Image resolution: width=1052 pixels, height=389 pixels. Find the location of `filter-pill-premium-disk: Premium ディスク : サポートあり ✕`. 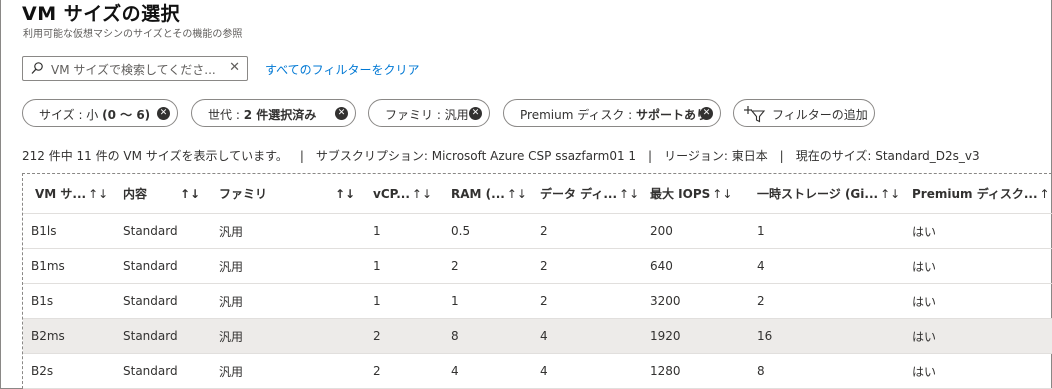

filter-pill-premium-disk: Premium ディスク : サポートあり ✕ is located at coordinates (612, 113).